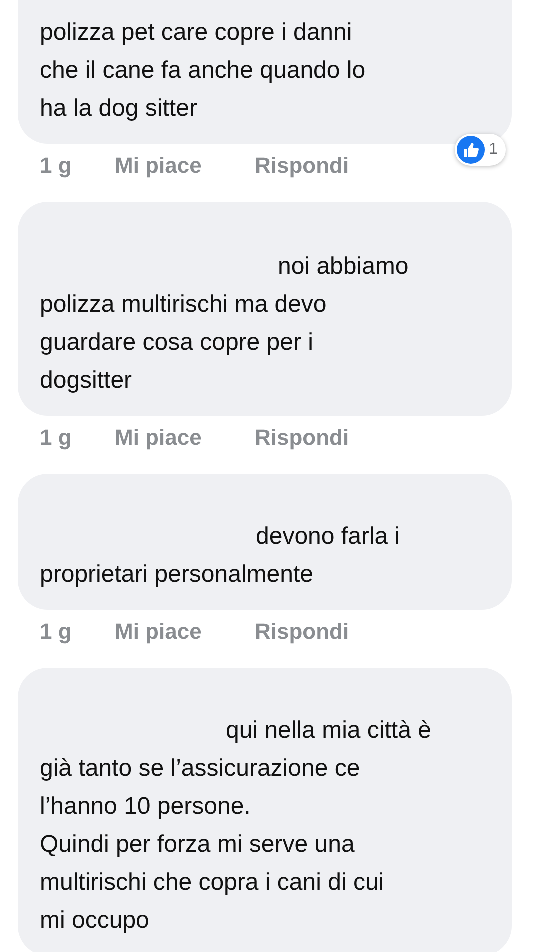 The width and height of the screenshot is (536, 952). What do you see at coordinates (221, 556) in the screenshot?
I see `comment-text: devono farla i proprietari personalmente` at bounding box center [221, 556].